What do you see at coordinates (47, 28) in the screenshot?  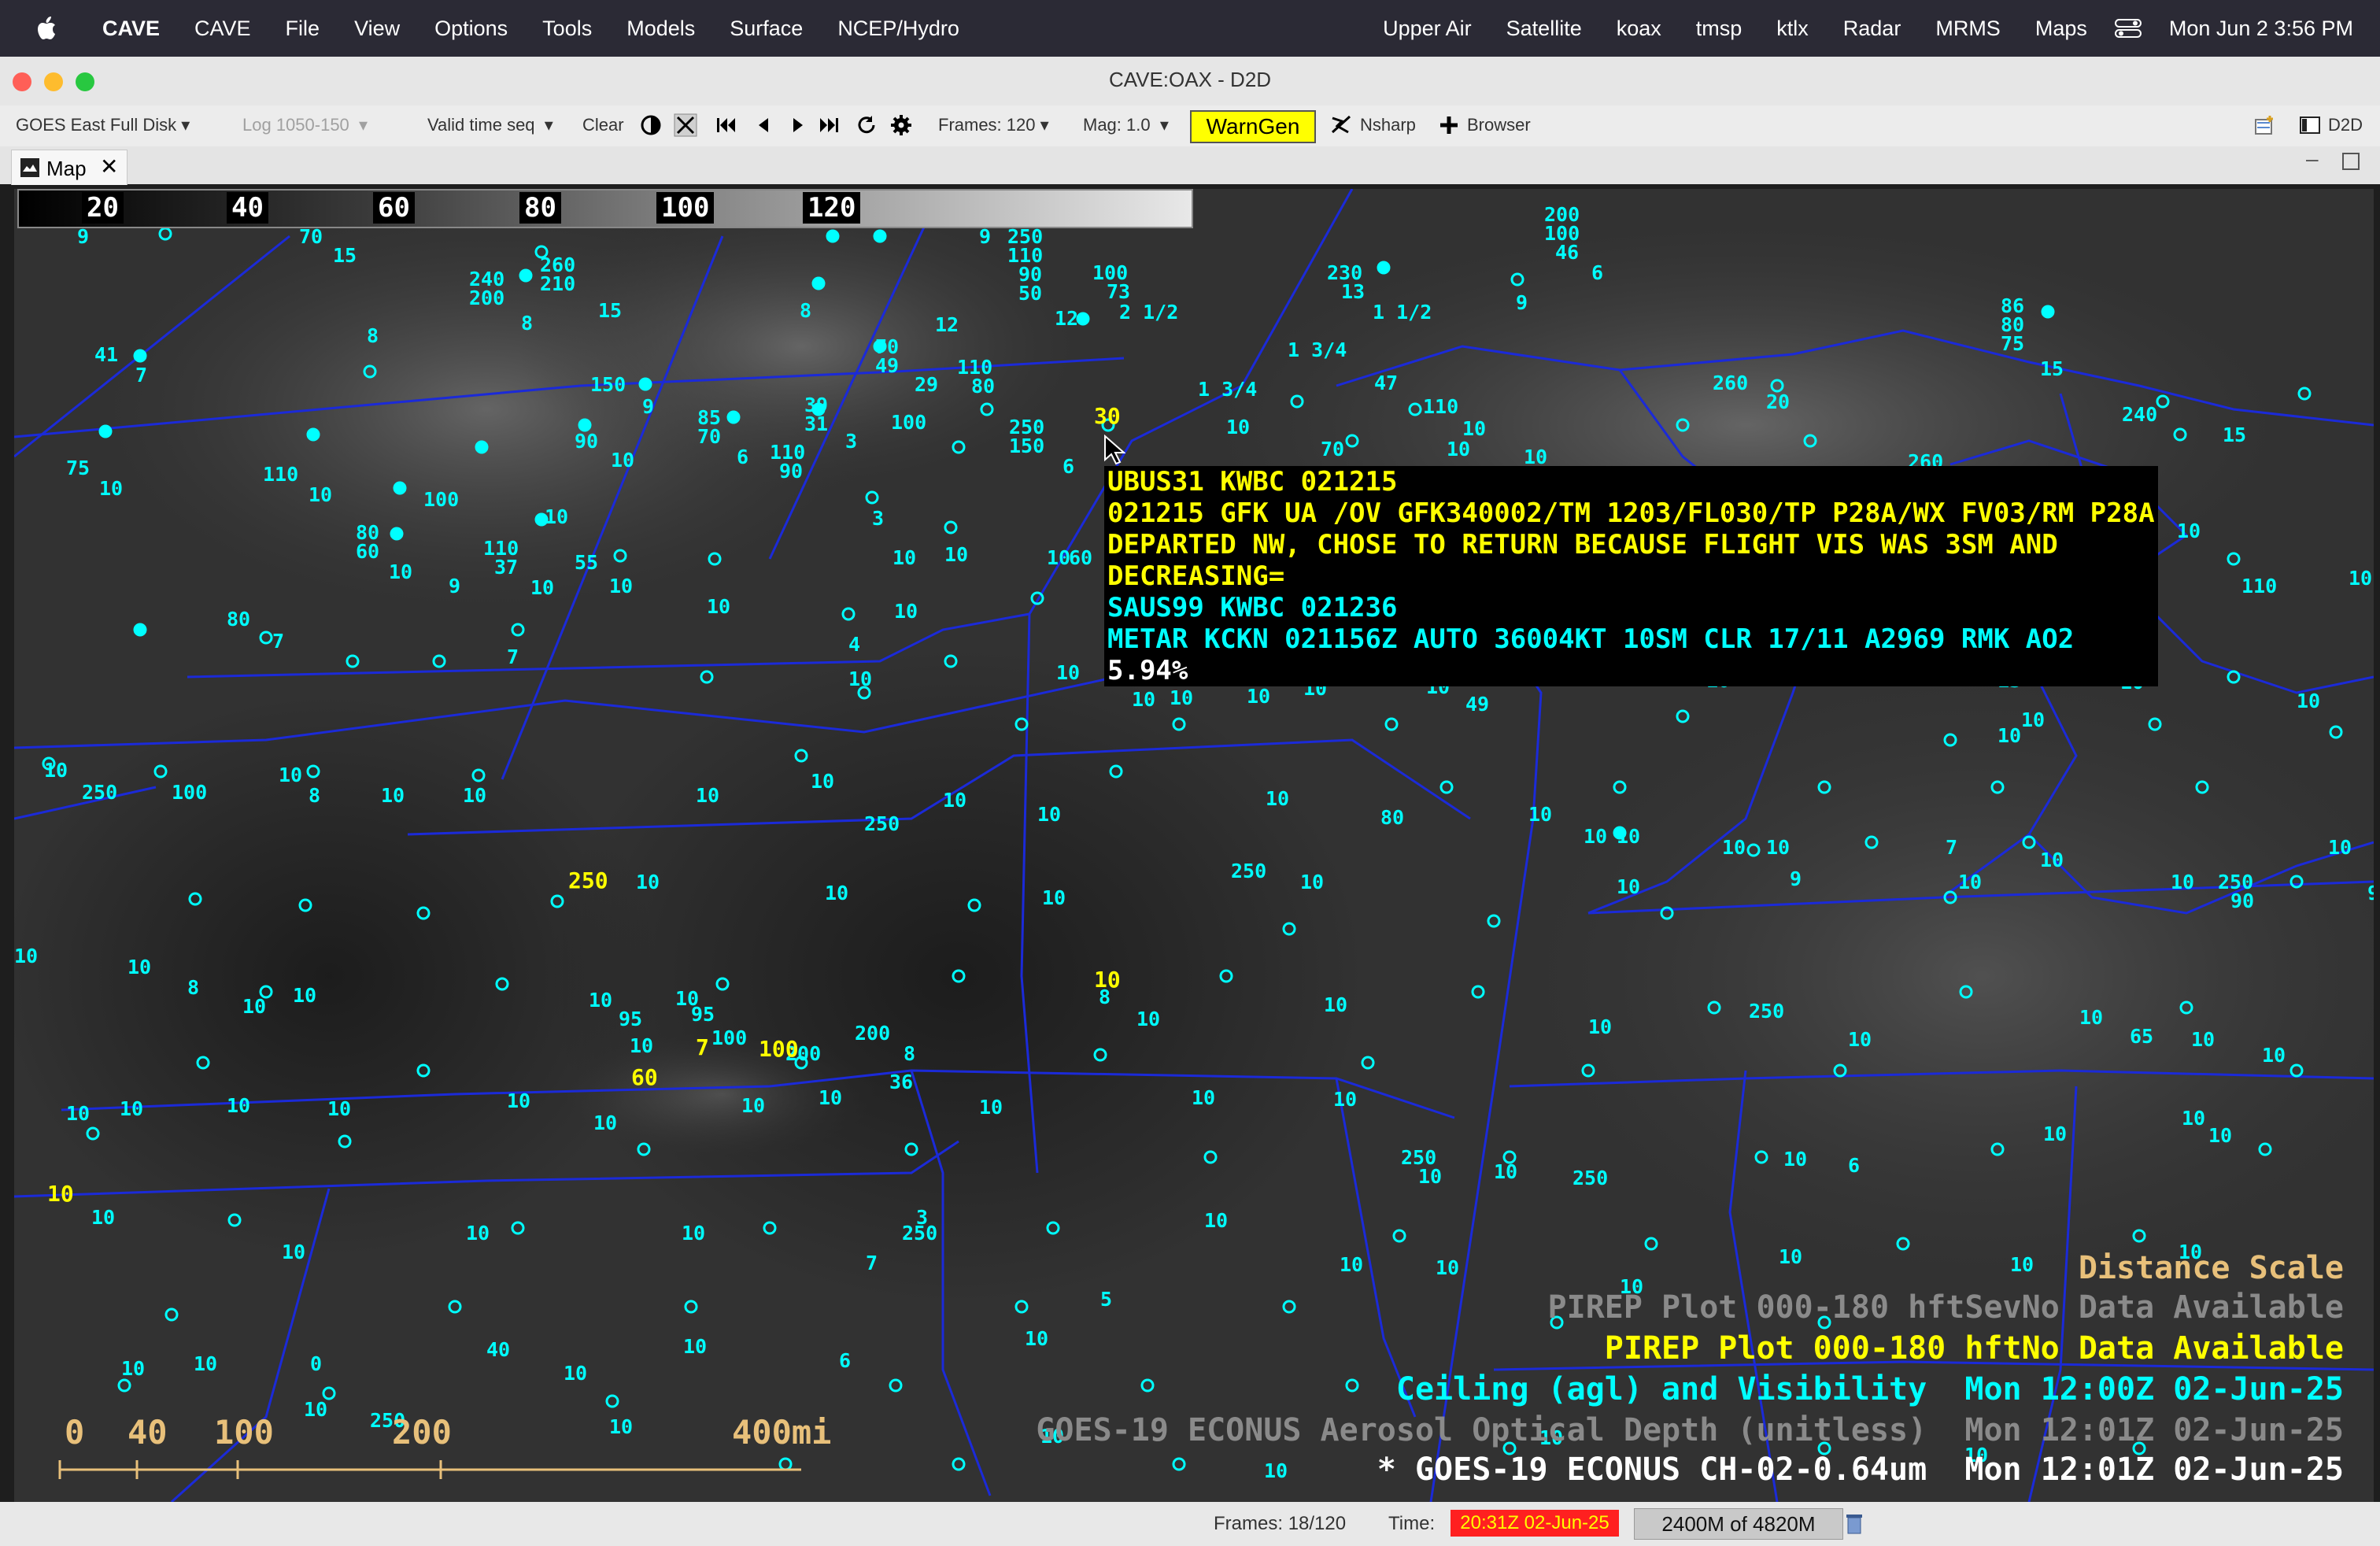 I see `apple-icon` at bounding box center [47, 28].